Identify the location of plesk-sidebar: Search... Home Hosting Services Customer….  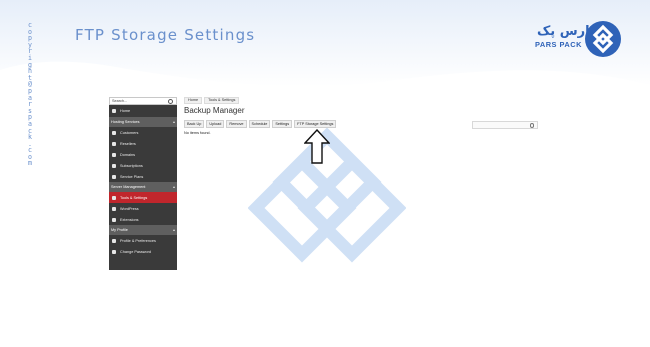
(143, 183).